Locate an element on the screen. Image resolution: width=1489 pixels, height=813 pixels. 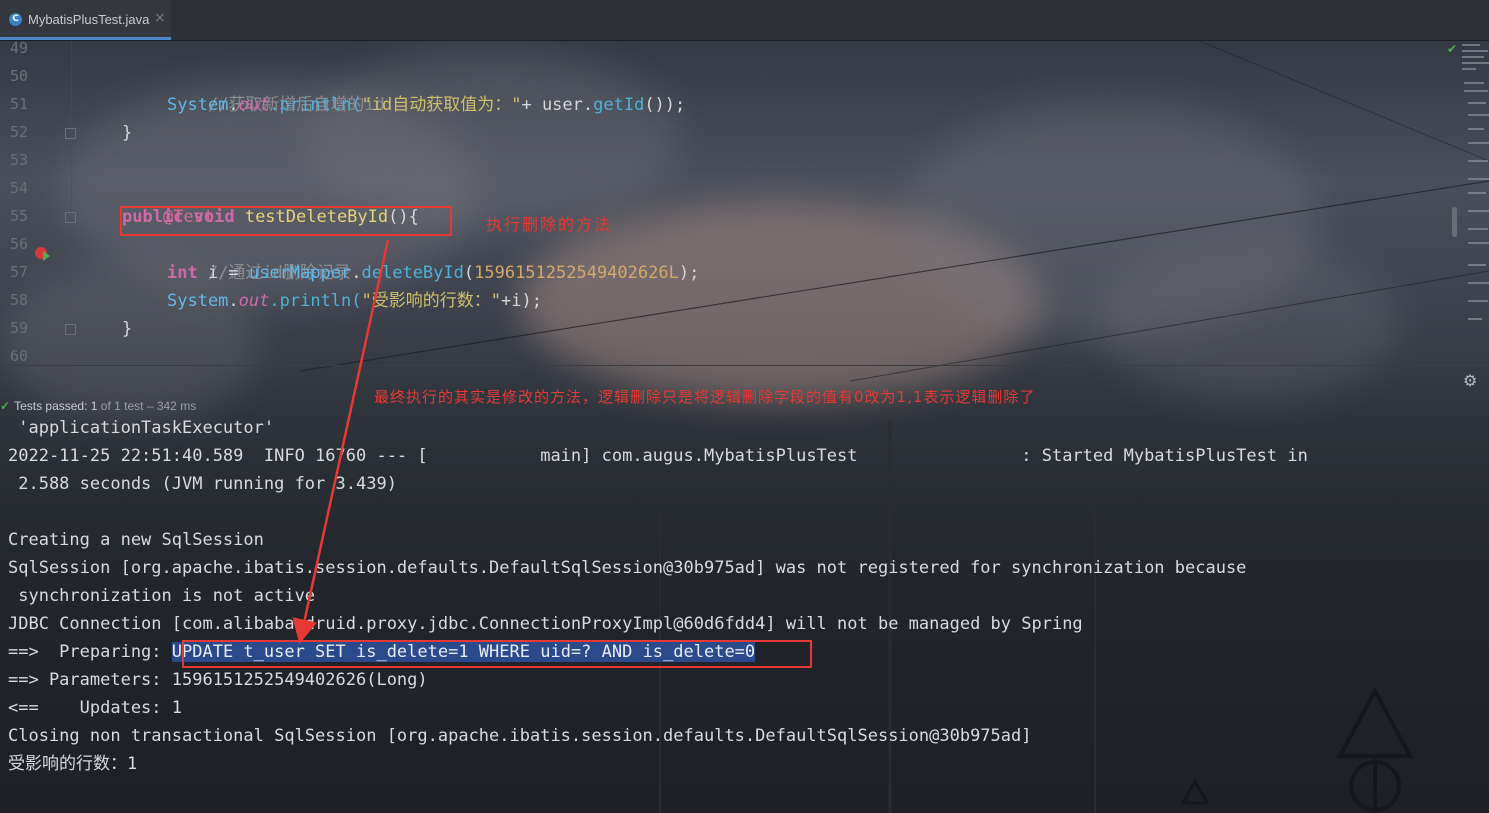
console-line: Creating a new SqlSession is located at coordinates (136, 540).